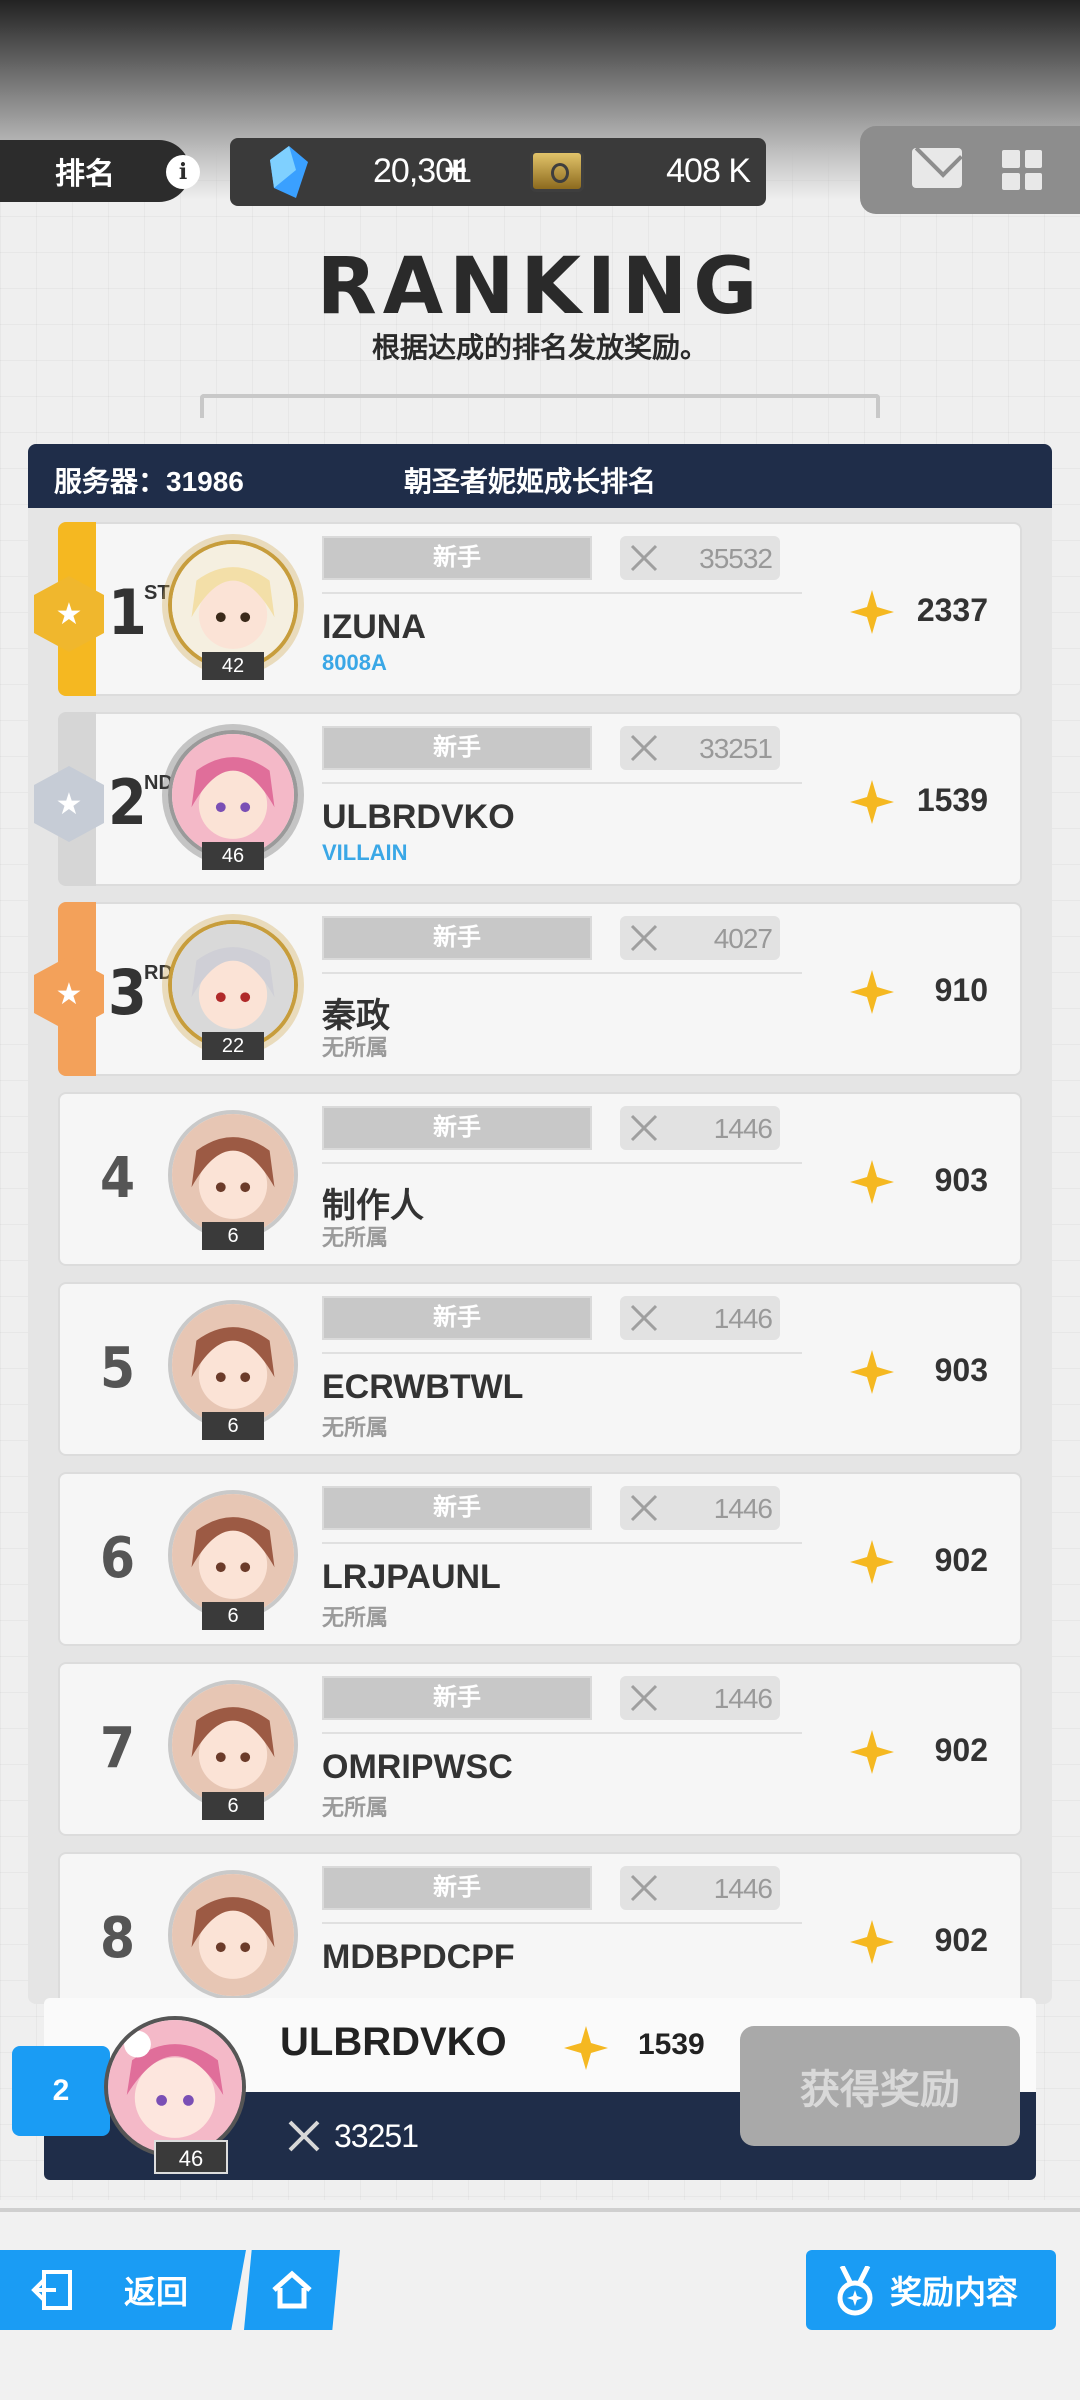 This screenshot has height=2400, width=1080. What do you see at coordinates (191, 2157) in the screenshot?
I see `my-level-tag: 46` at bounding box center [191, 2157].